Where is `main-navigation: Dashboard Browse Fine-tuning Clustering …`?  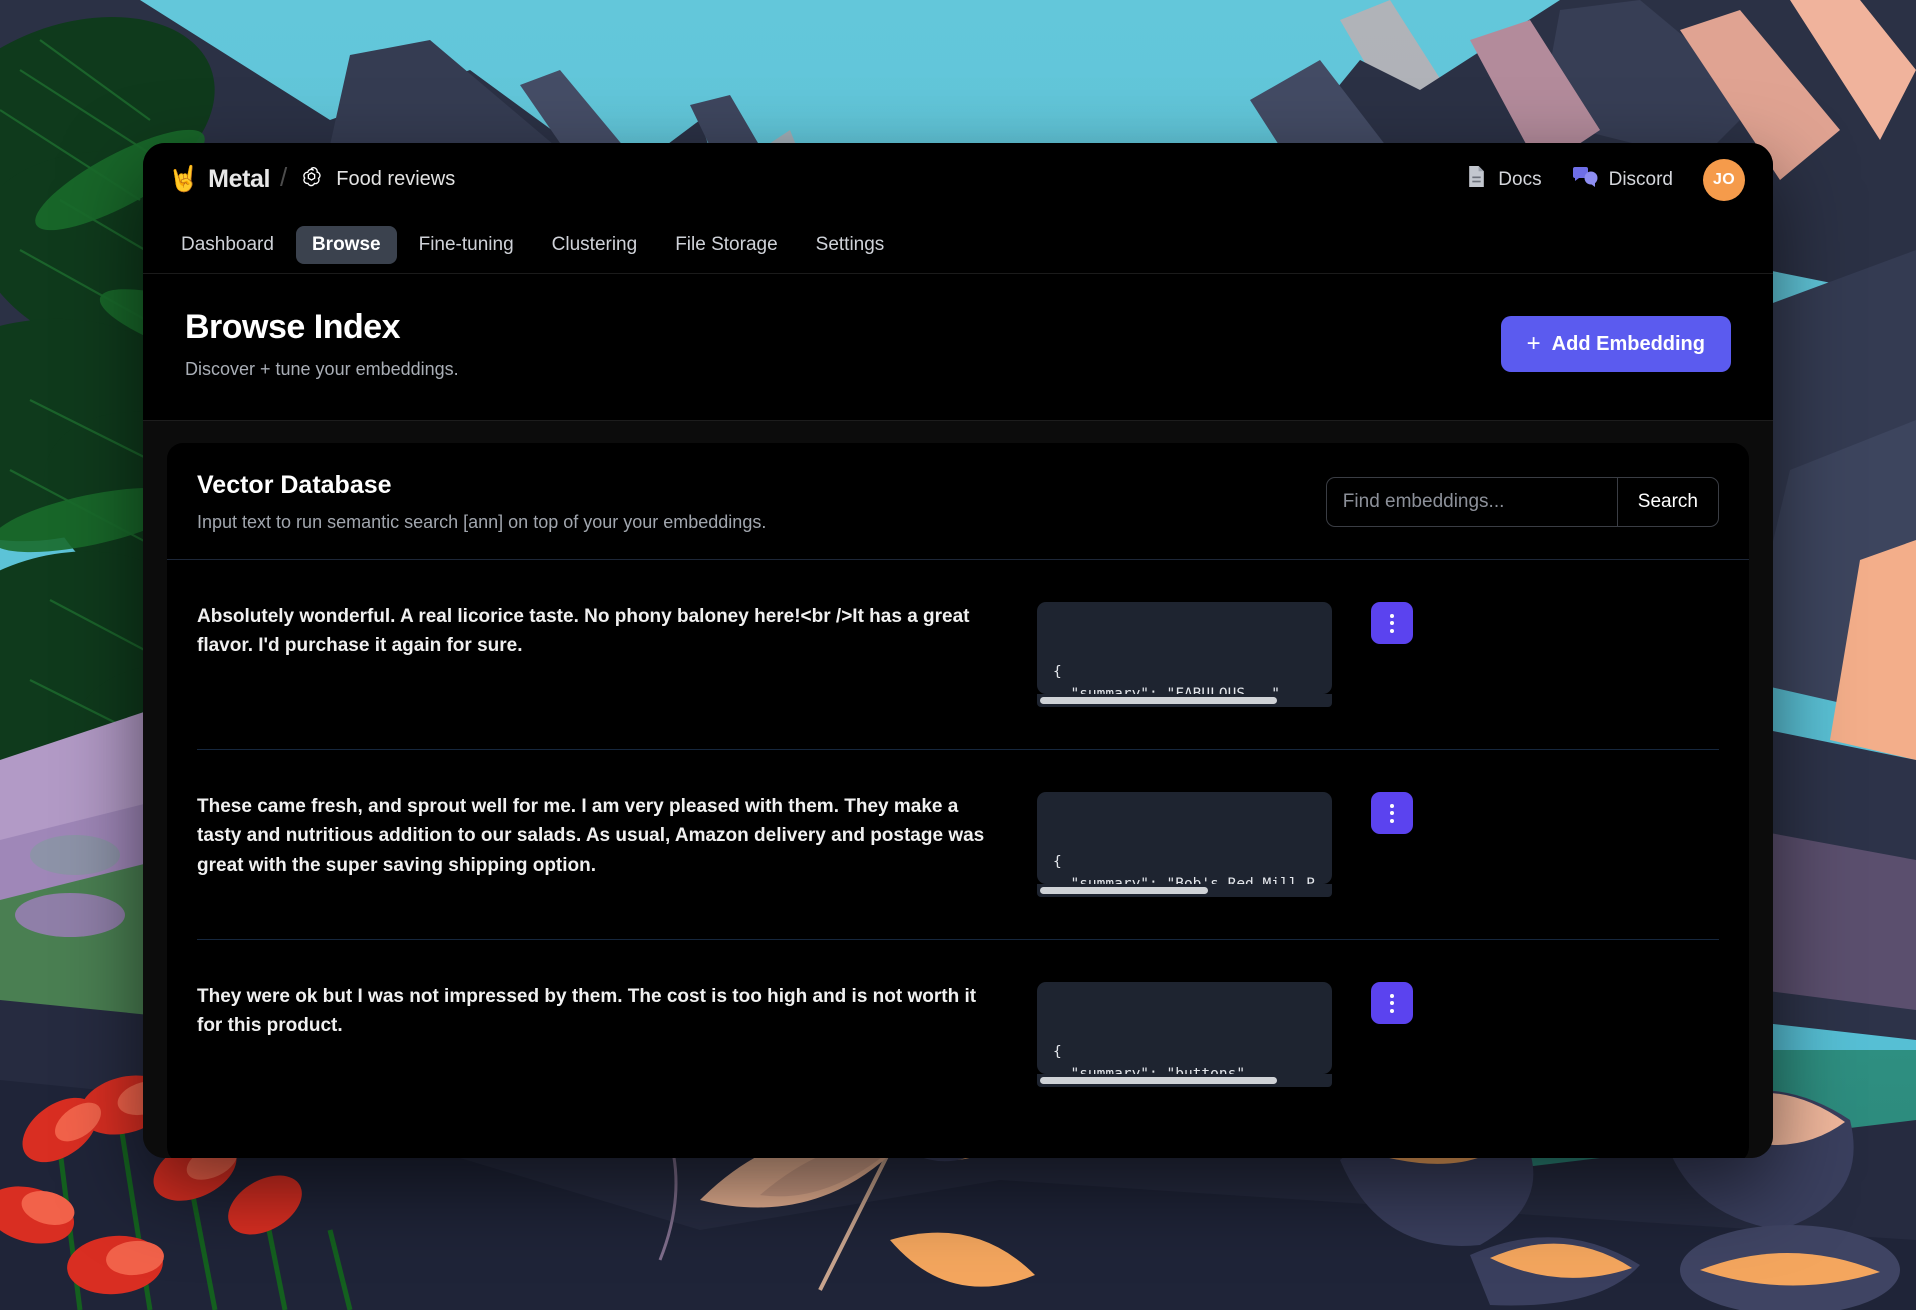 main-navigation: Dashboard Browse Fine-tuning Clustering … is located at coordinates (958, 245).